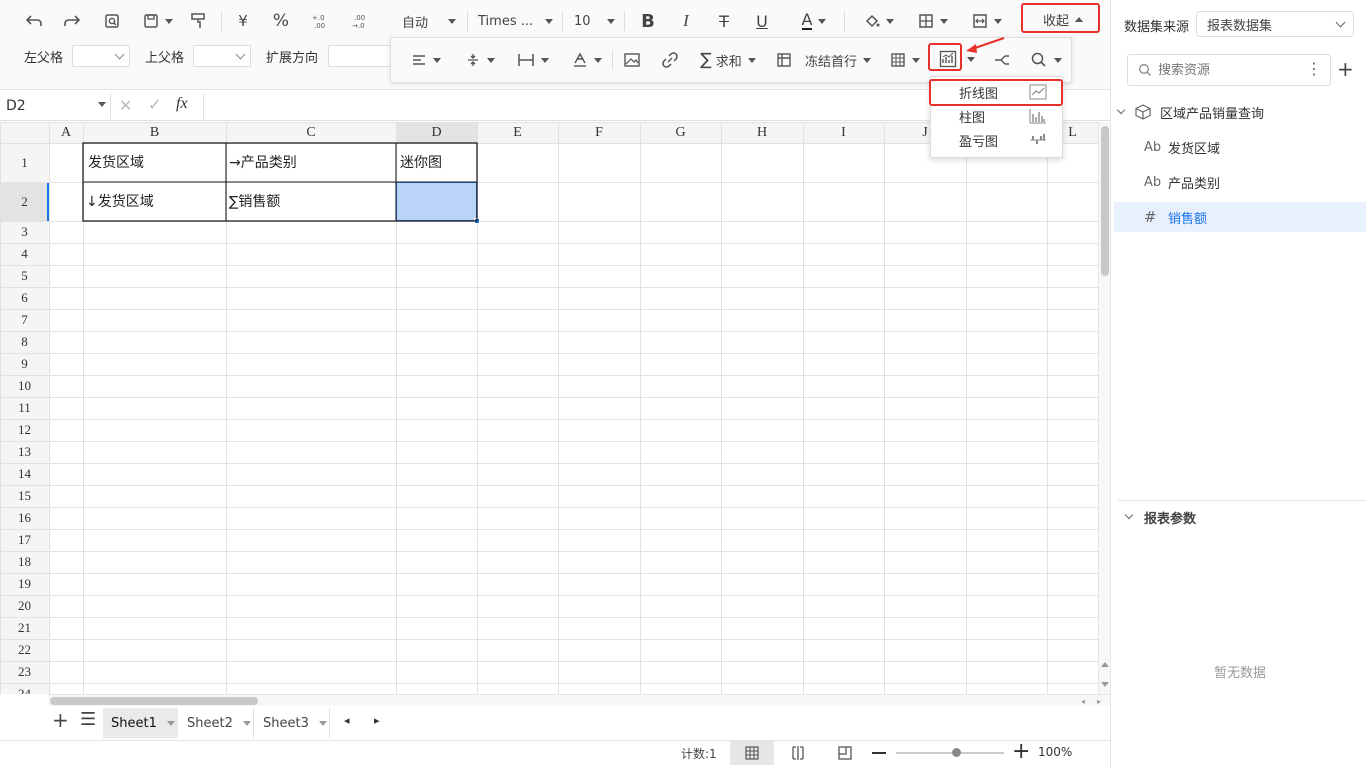 This screenshot has width=1366, height=768. I want to click on sheet-tab-label: Sheet2, so click(210, 723).